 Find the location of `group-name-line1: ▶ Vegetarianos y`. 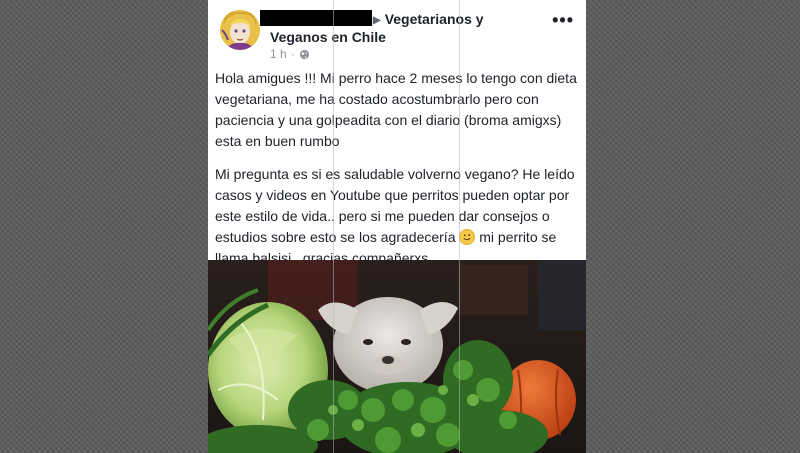

group-name-line1: ▶ Vegetarianos y is located at coordinates (428, 20).